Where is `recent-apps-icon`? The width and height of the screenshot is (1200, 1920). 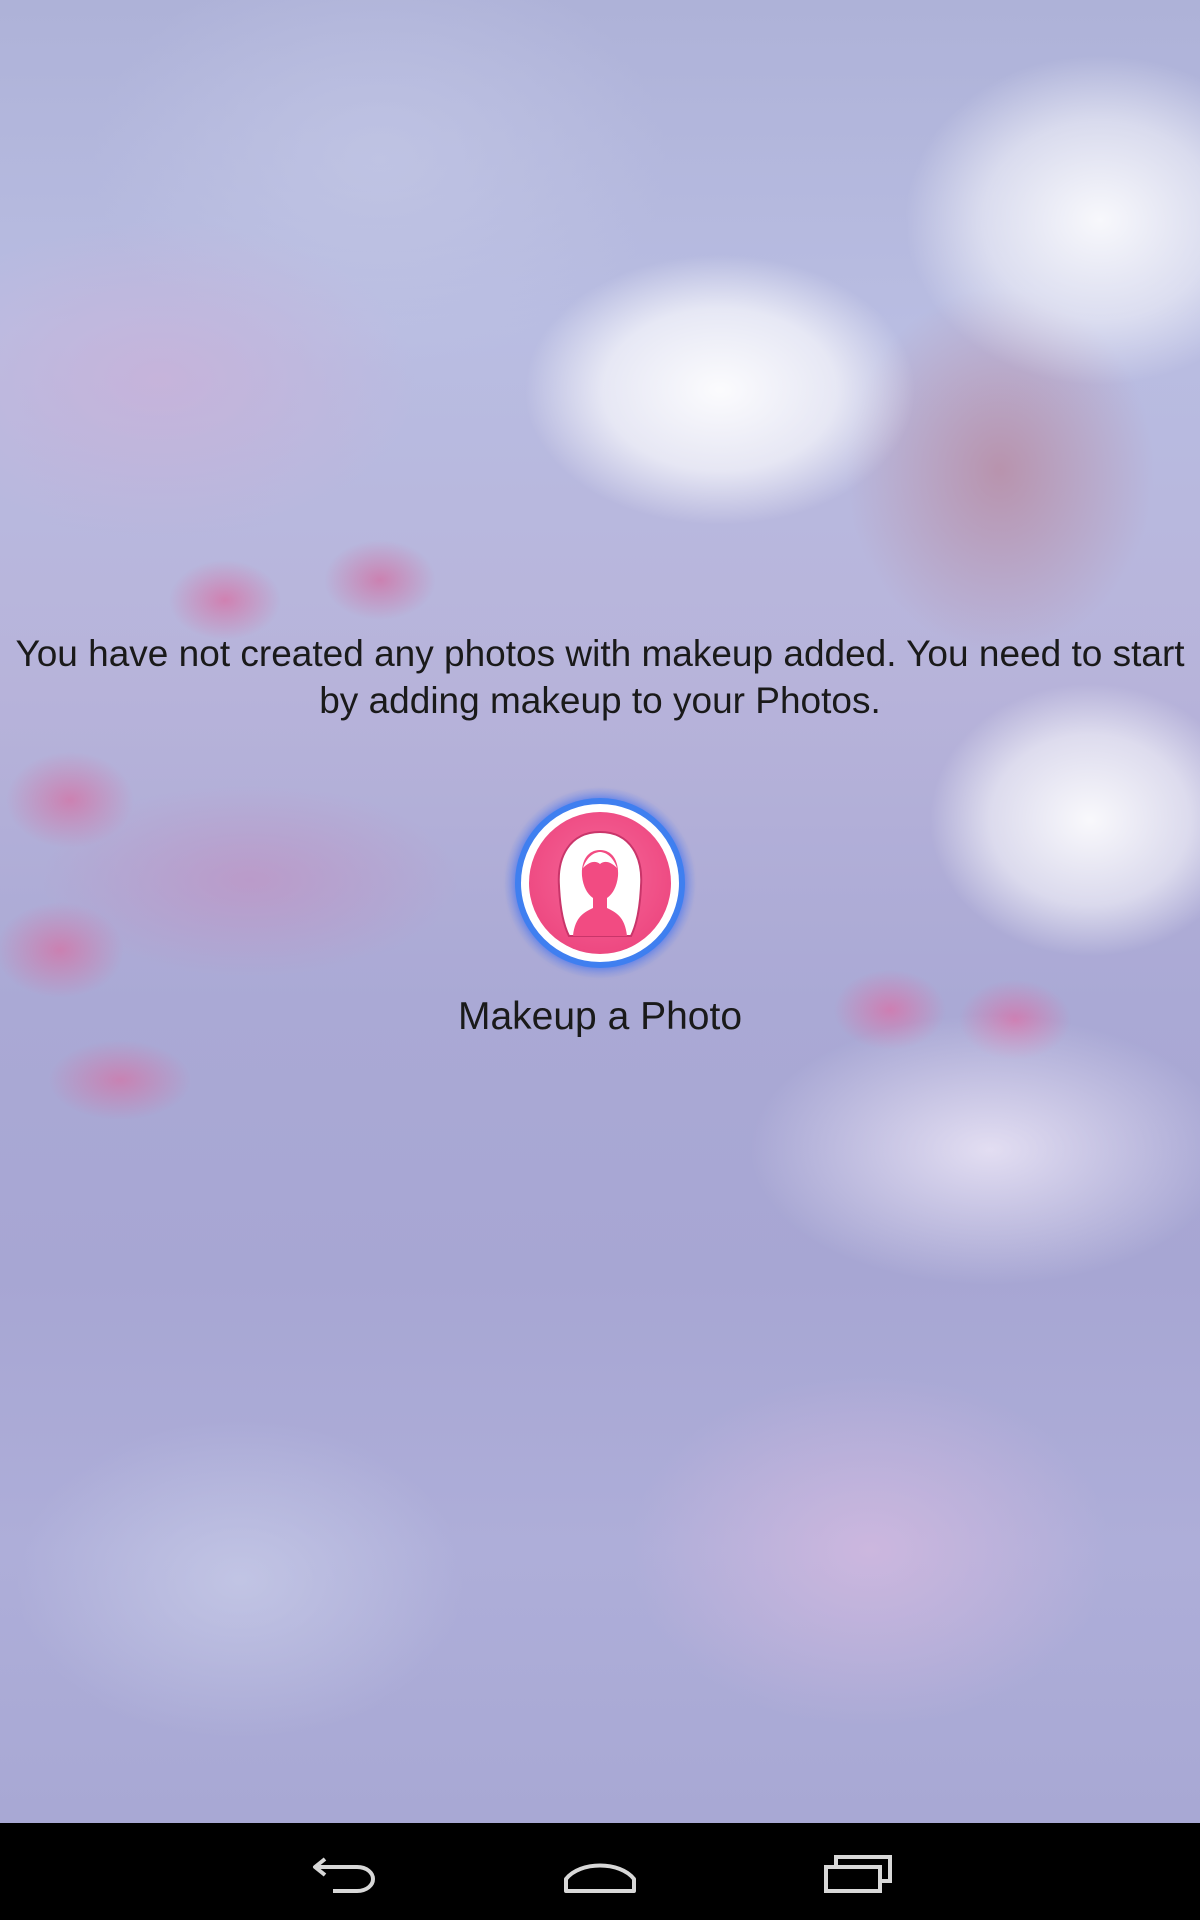 recent-apps-icon is located at coordinates (858, 1874).